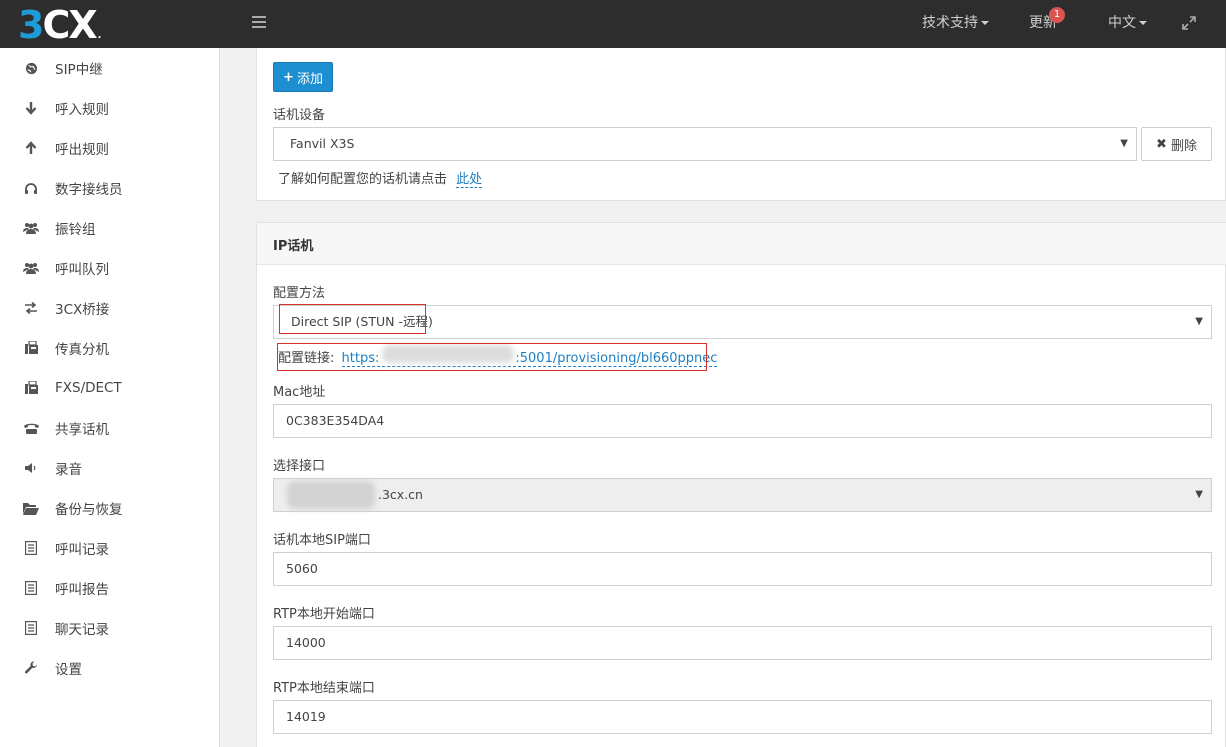  I want to click on sidebar-item-chat-log: 聊天记录, so click(109, 628).